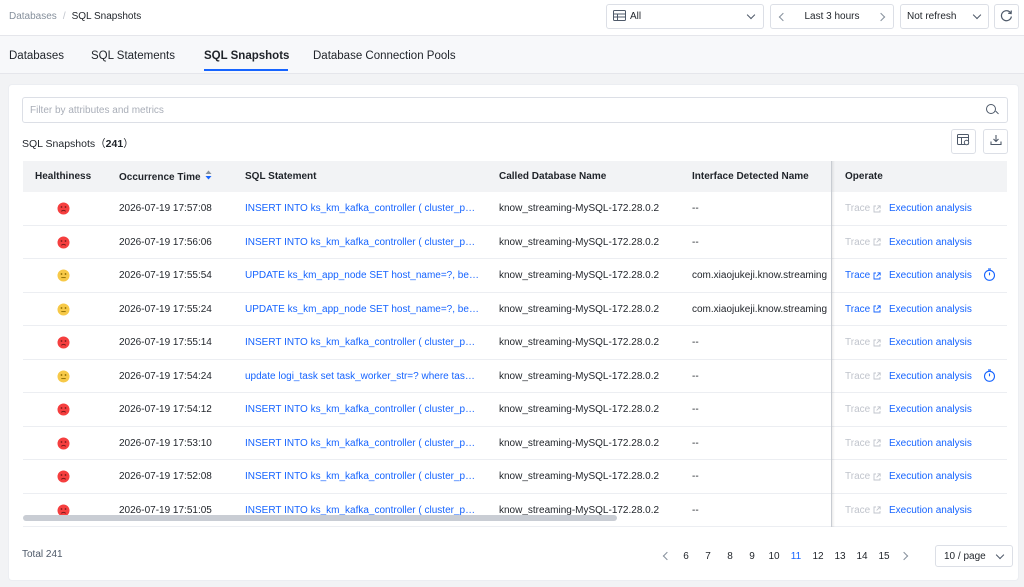  Describe the element at coordinates (963, 141) in the screenshot. I see `column-settings-button` at that location.